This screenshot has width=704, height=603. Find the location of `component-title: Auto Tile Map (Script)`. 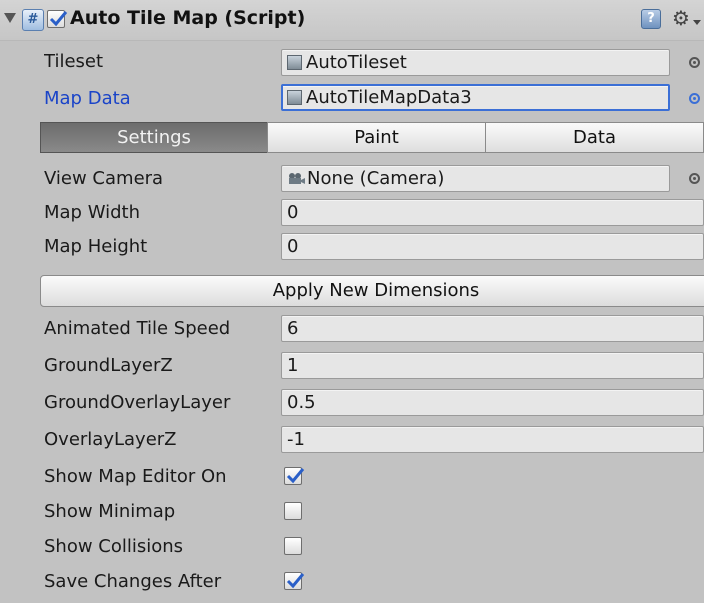

component-title: Auto Tile Map (Script) is located at coordinates (188, 18).